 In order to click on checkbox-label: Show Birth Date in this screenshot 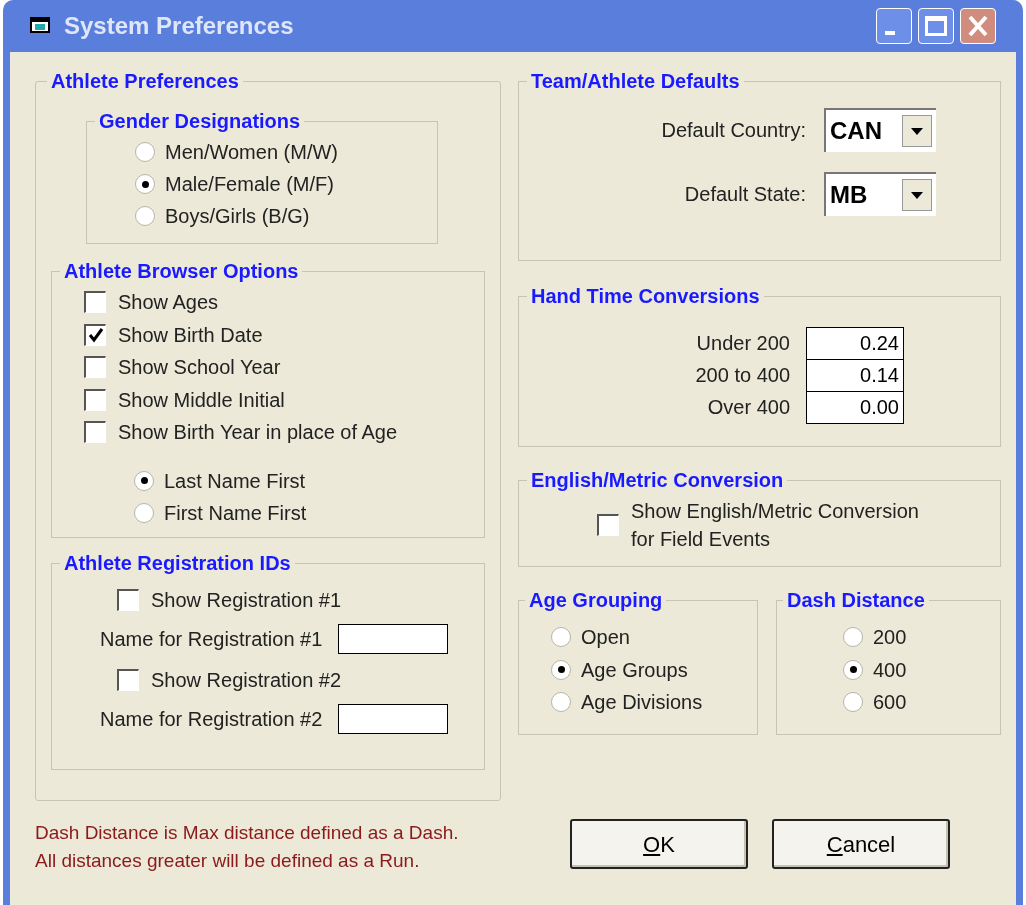, I will do `click(190, 335)`.